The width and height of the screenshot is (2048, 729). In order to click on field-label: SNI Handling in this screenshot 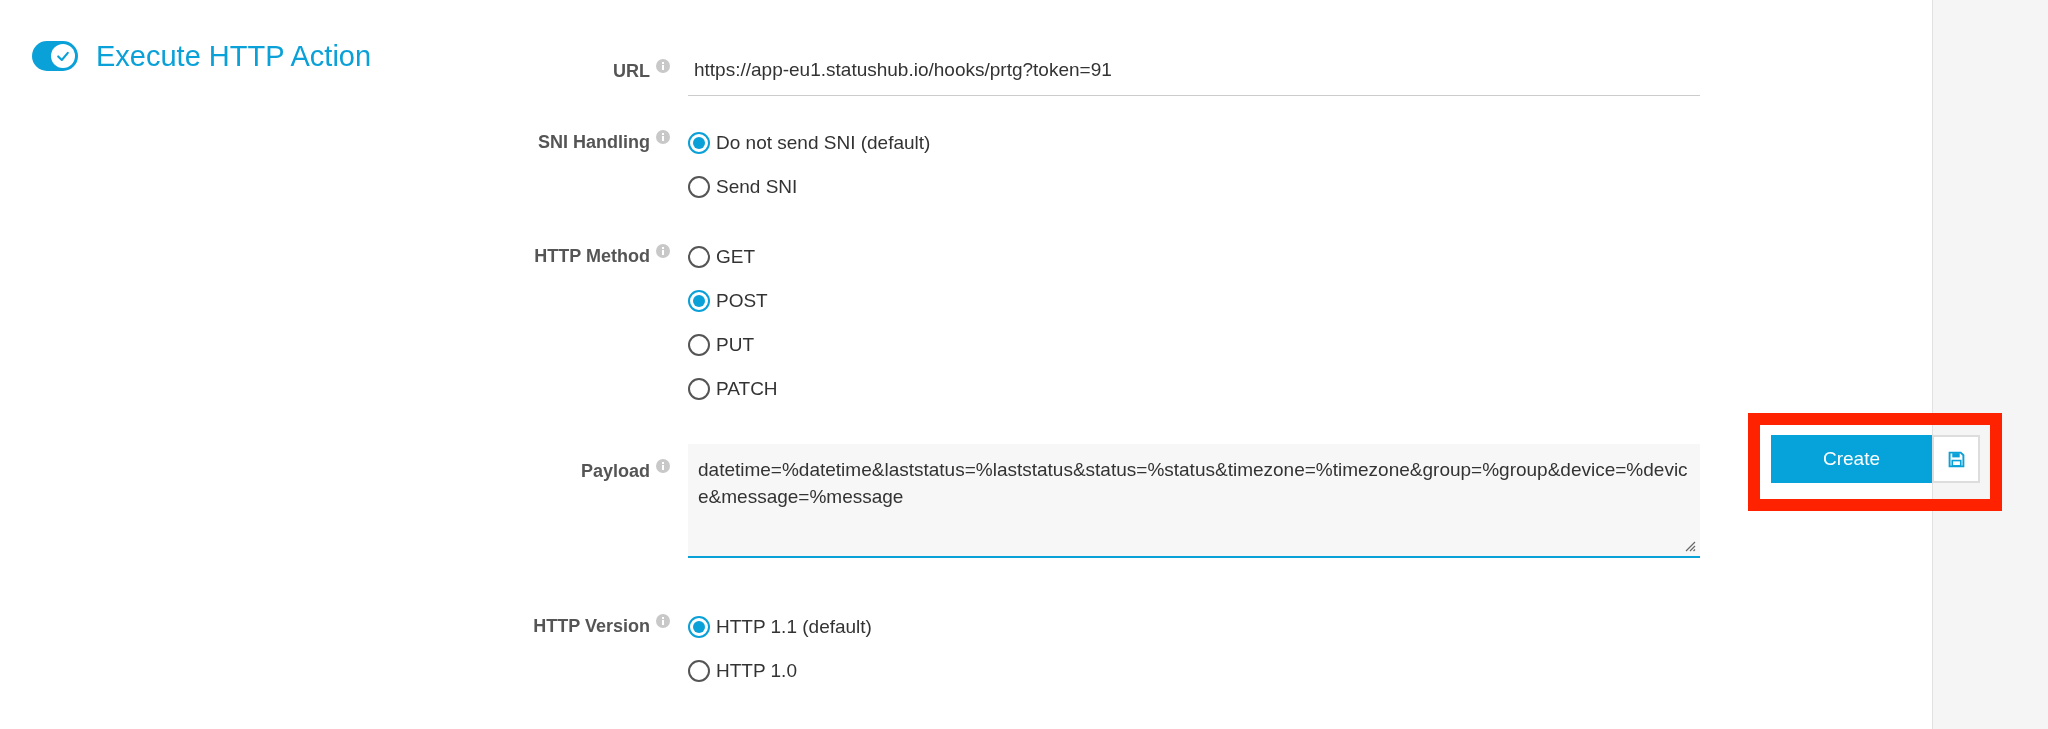, I will do `click(594, 142)`.